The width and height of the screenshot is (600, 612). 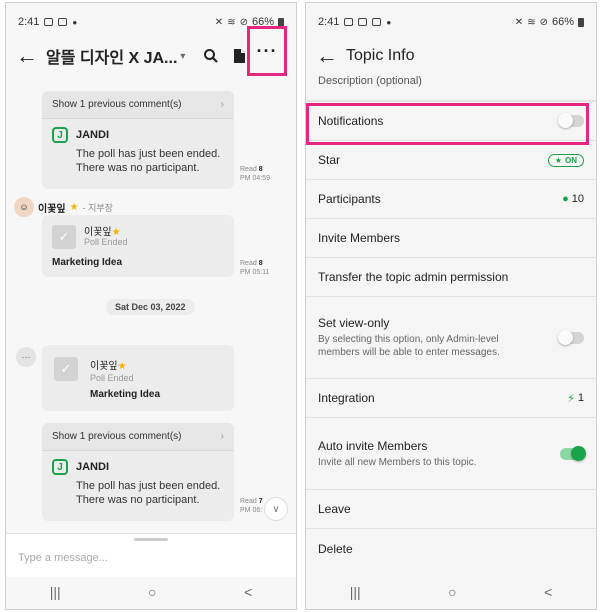 I want to click on chevron-down-icon: ▾, so click(x=182, y=56).